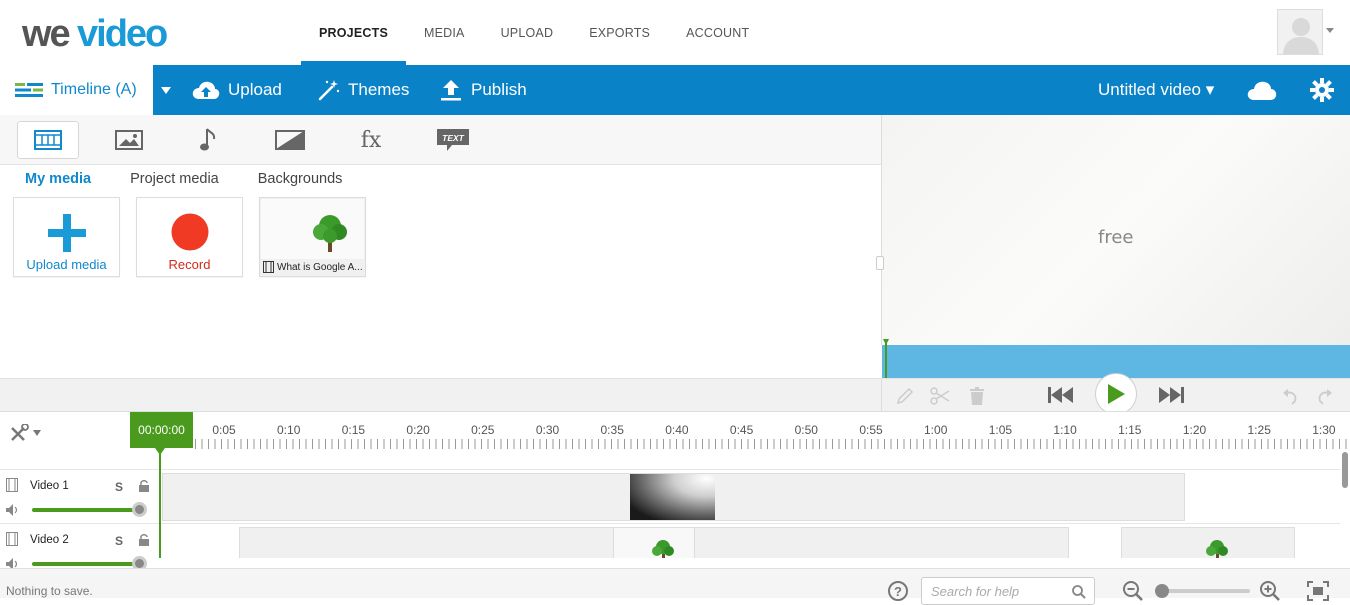  I want to click on current-time-display: 00:00:00, so click(161, 430).